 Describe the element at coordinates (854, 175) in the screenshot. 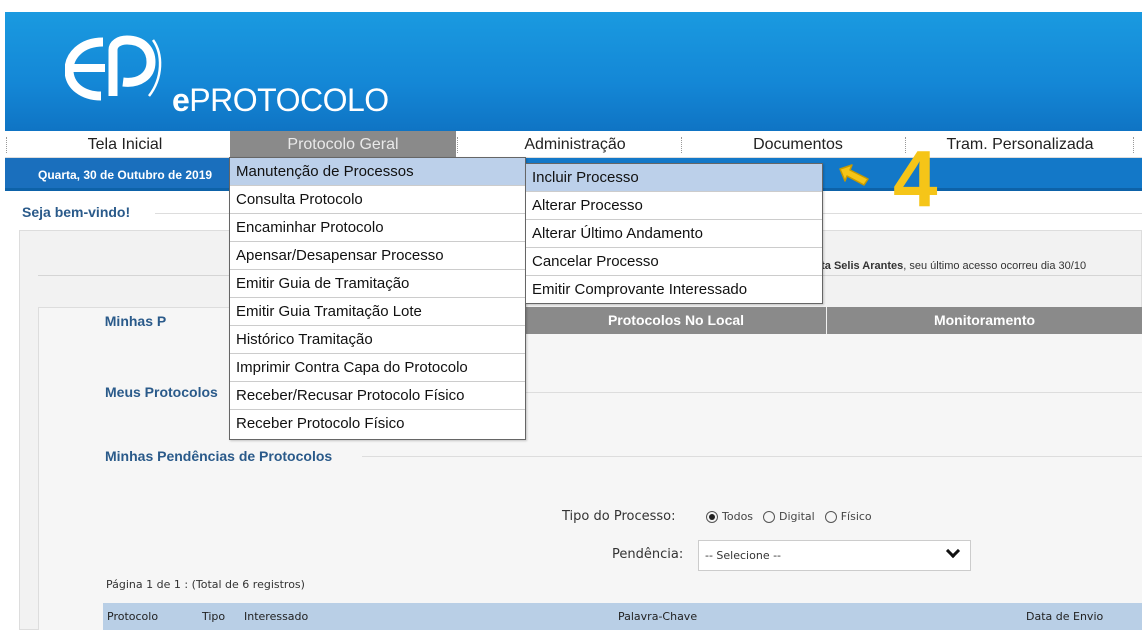

I see `pointer-arrow-icon` at that location.